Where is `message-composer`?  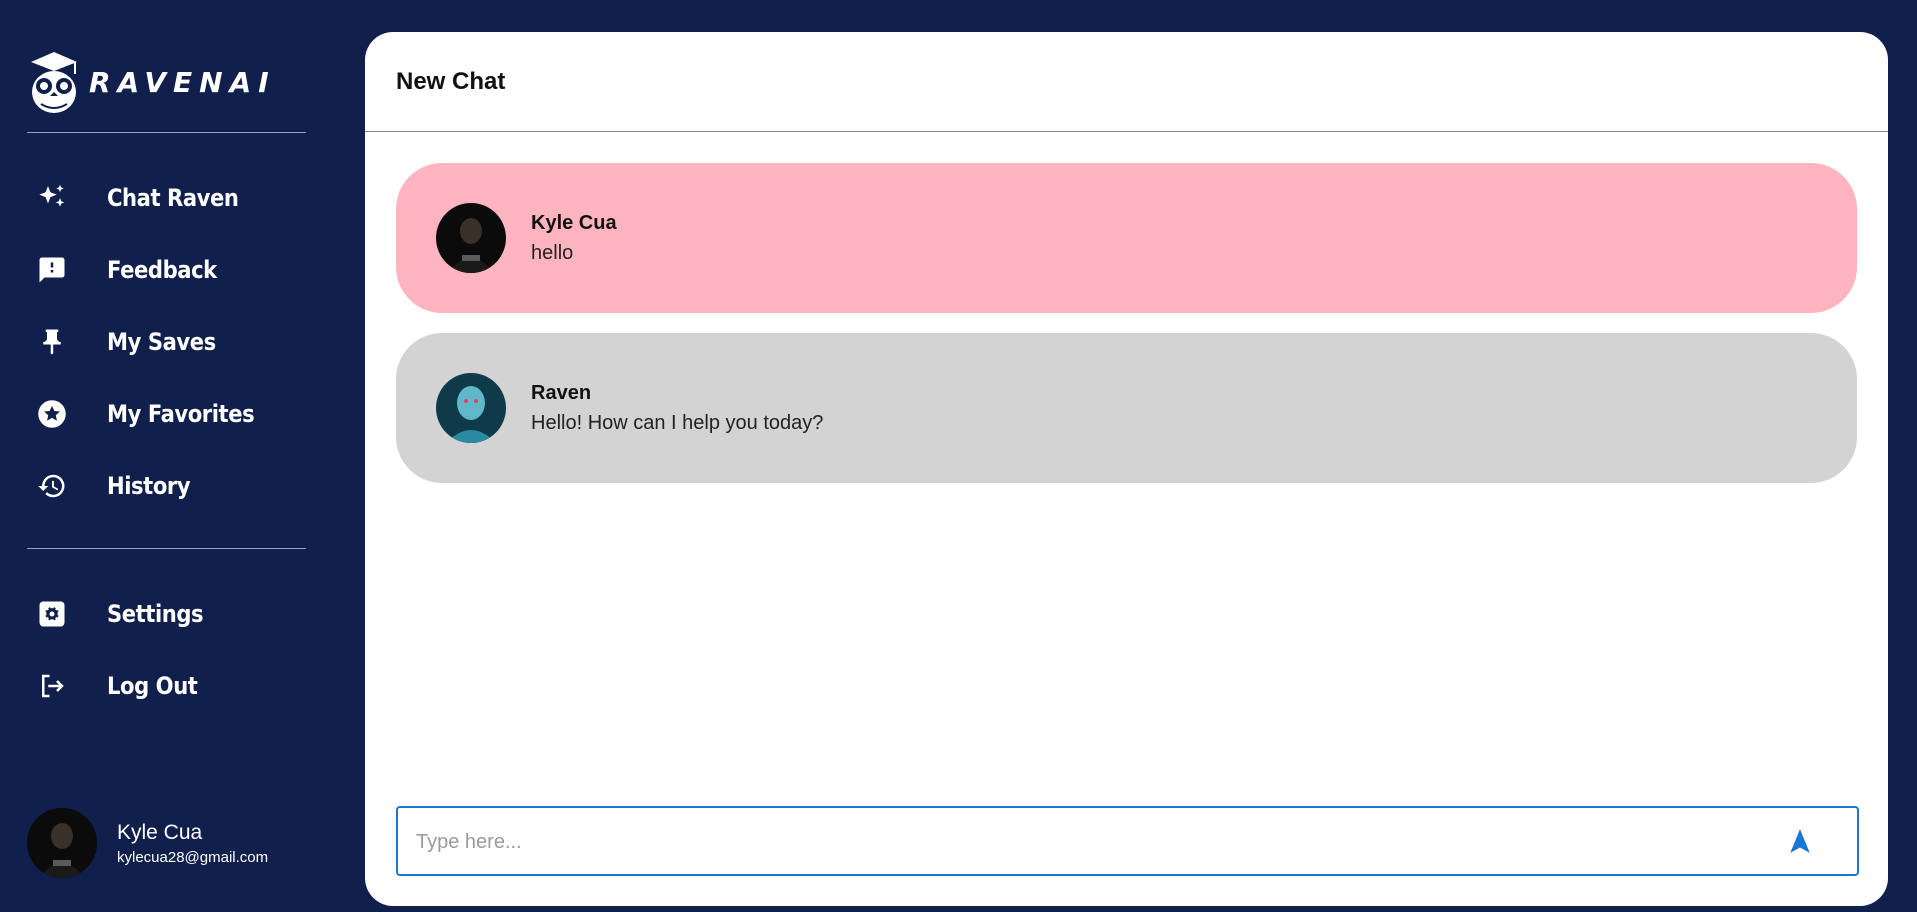
message-composer is located at coordinates (1127, 841).